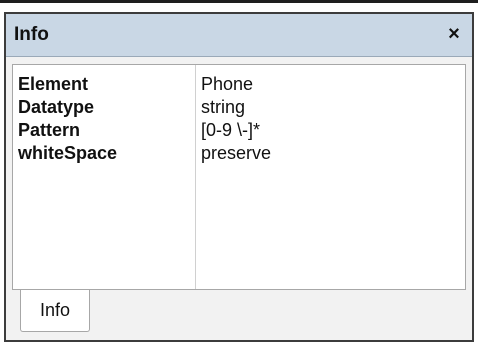 The image size is (478, 346). What do you see at coordinates (53, 84) in the screenshot?
I see `property-key: Element` at bounding box center [53, 84].